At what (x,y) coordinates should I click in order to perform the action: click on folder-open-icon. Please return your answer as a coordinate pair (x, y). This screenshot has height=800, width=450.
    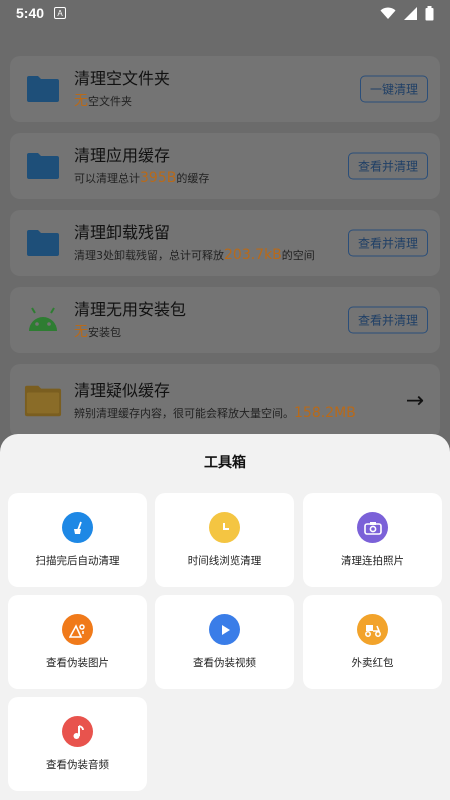
    Looking at the image, I should click on (43, 401).